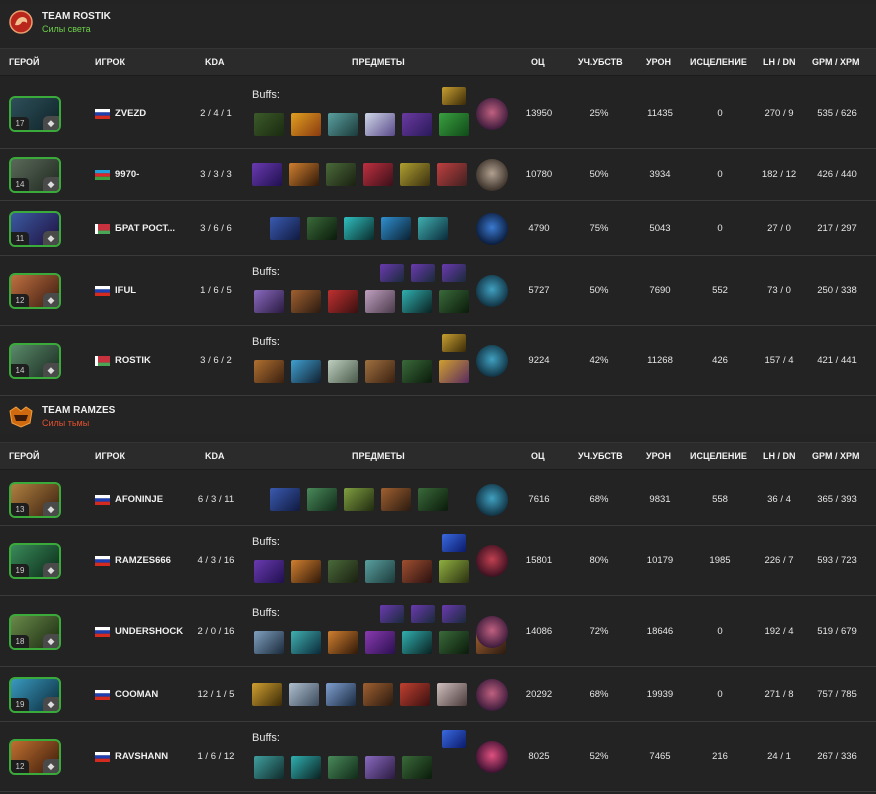 This screenshot has width=876, height=794. I want to click on hammer-item-icon, so click(451, 174).